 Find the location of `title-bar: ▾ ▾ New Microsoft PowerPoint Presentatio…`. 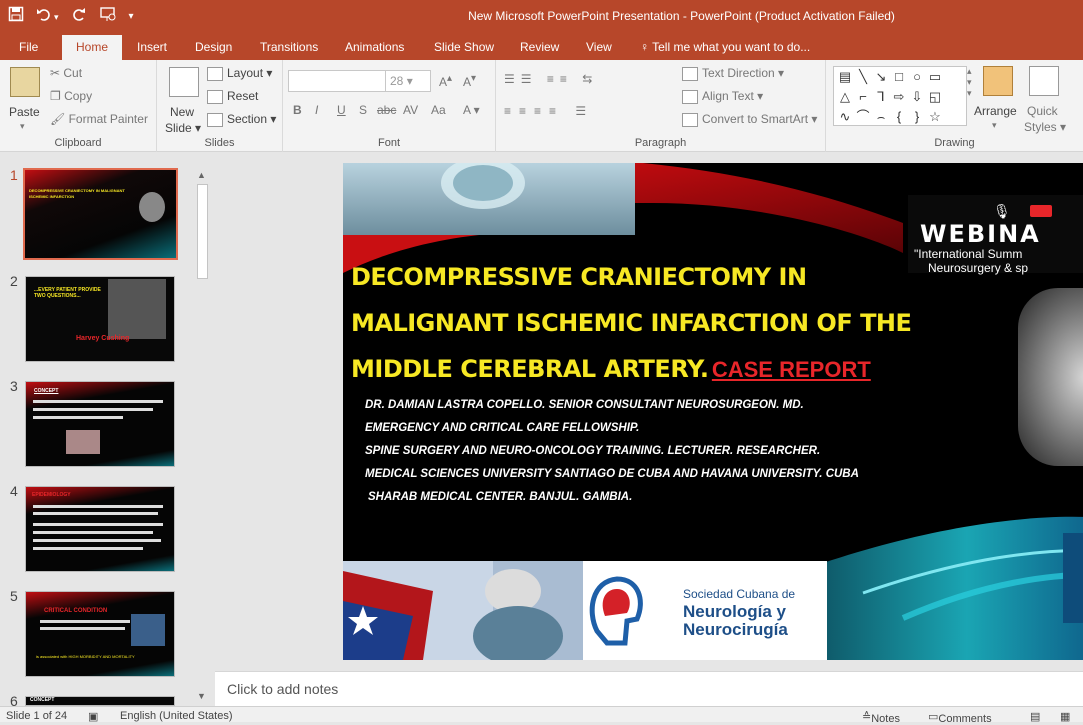

title-bar: ▾ ▾ New Microsoft PowerPoint Presentatio… is located at coordinates (541, 17).